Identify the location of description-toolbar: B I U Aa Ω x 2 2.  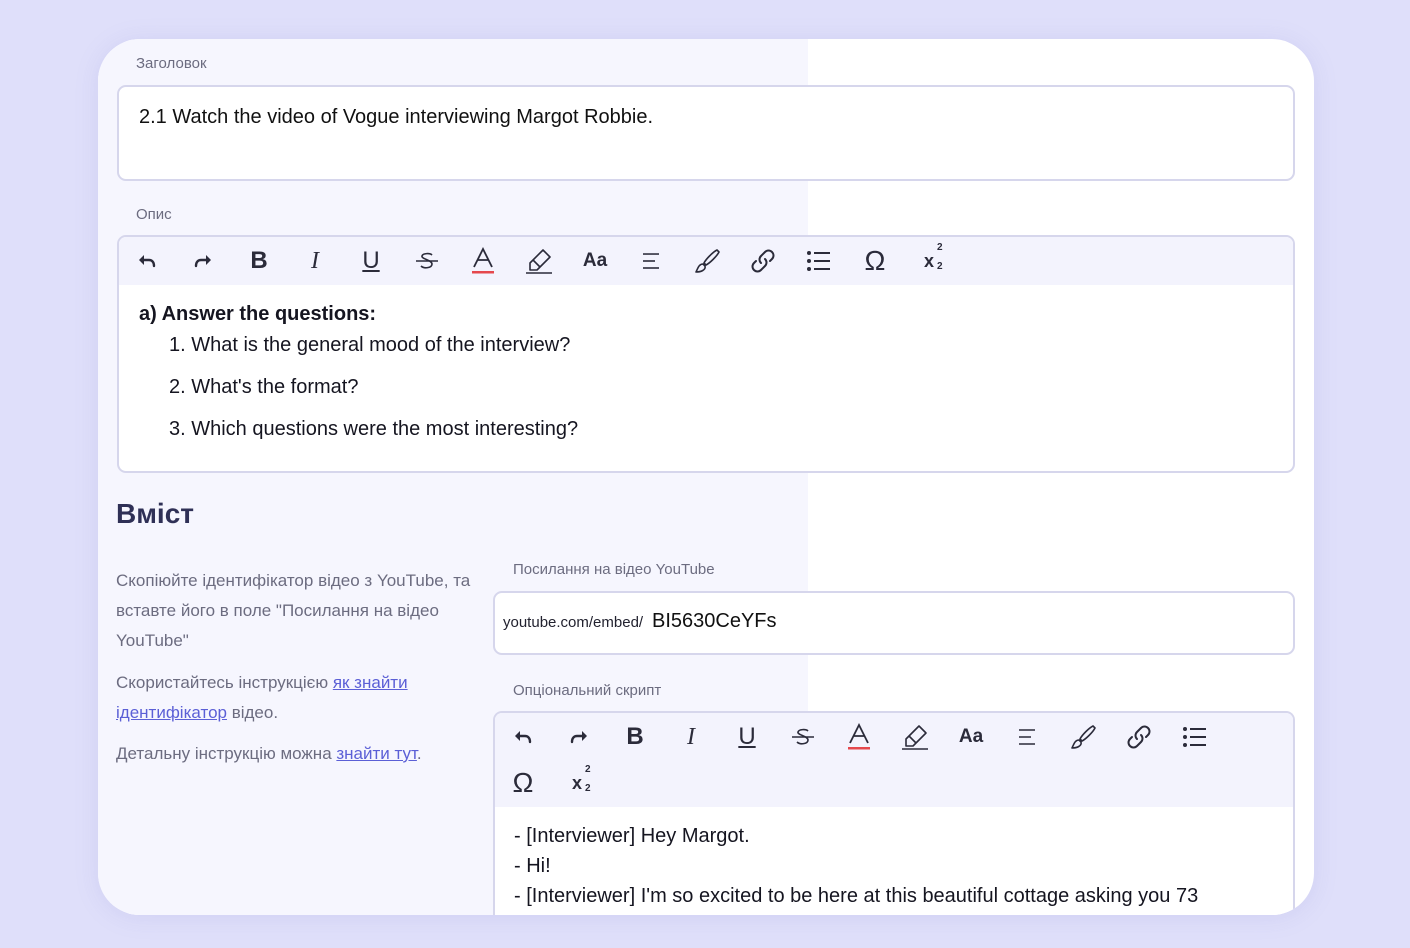
(706, 261).